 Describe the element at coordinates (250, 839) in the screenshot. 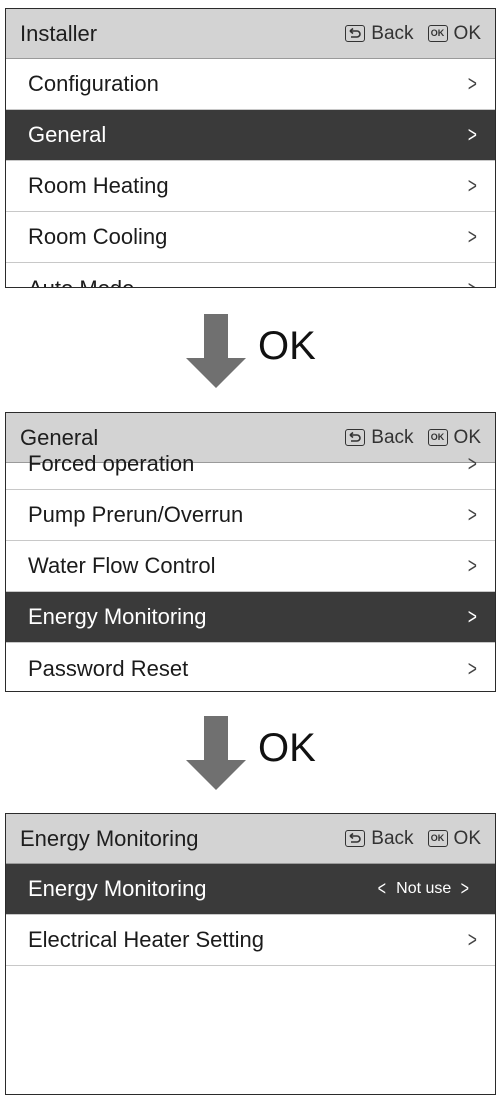

I see `screen-header: Energy Monitoring Back OK OK` at that location.